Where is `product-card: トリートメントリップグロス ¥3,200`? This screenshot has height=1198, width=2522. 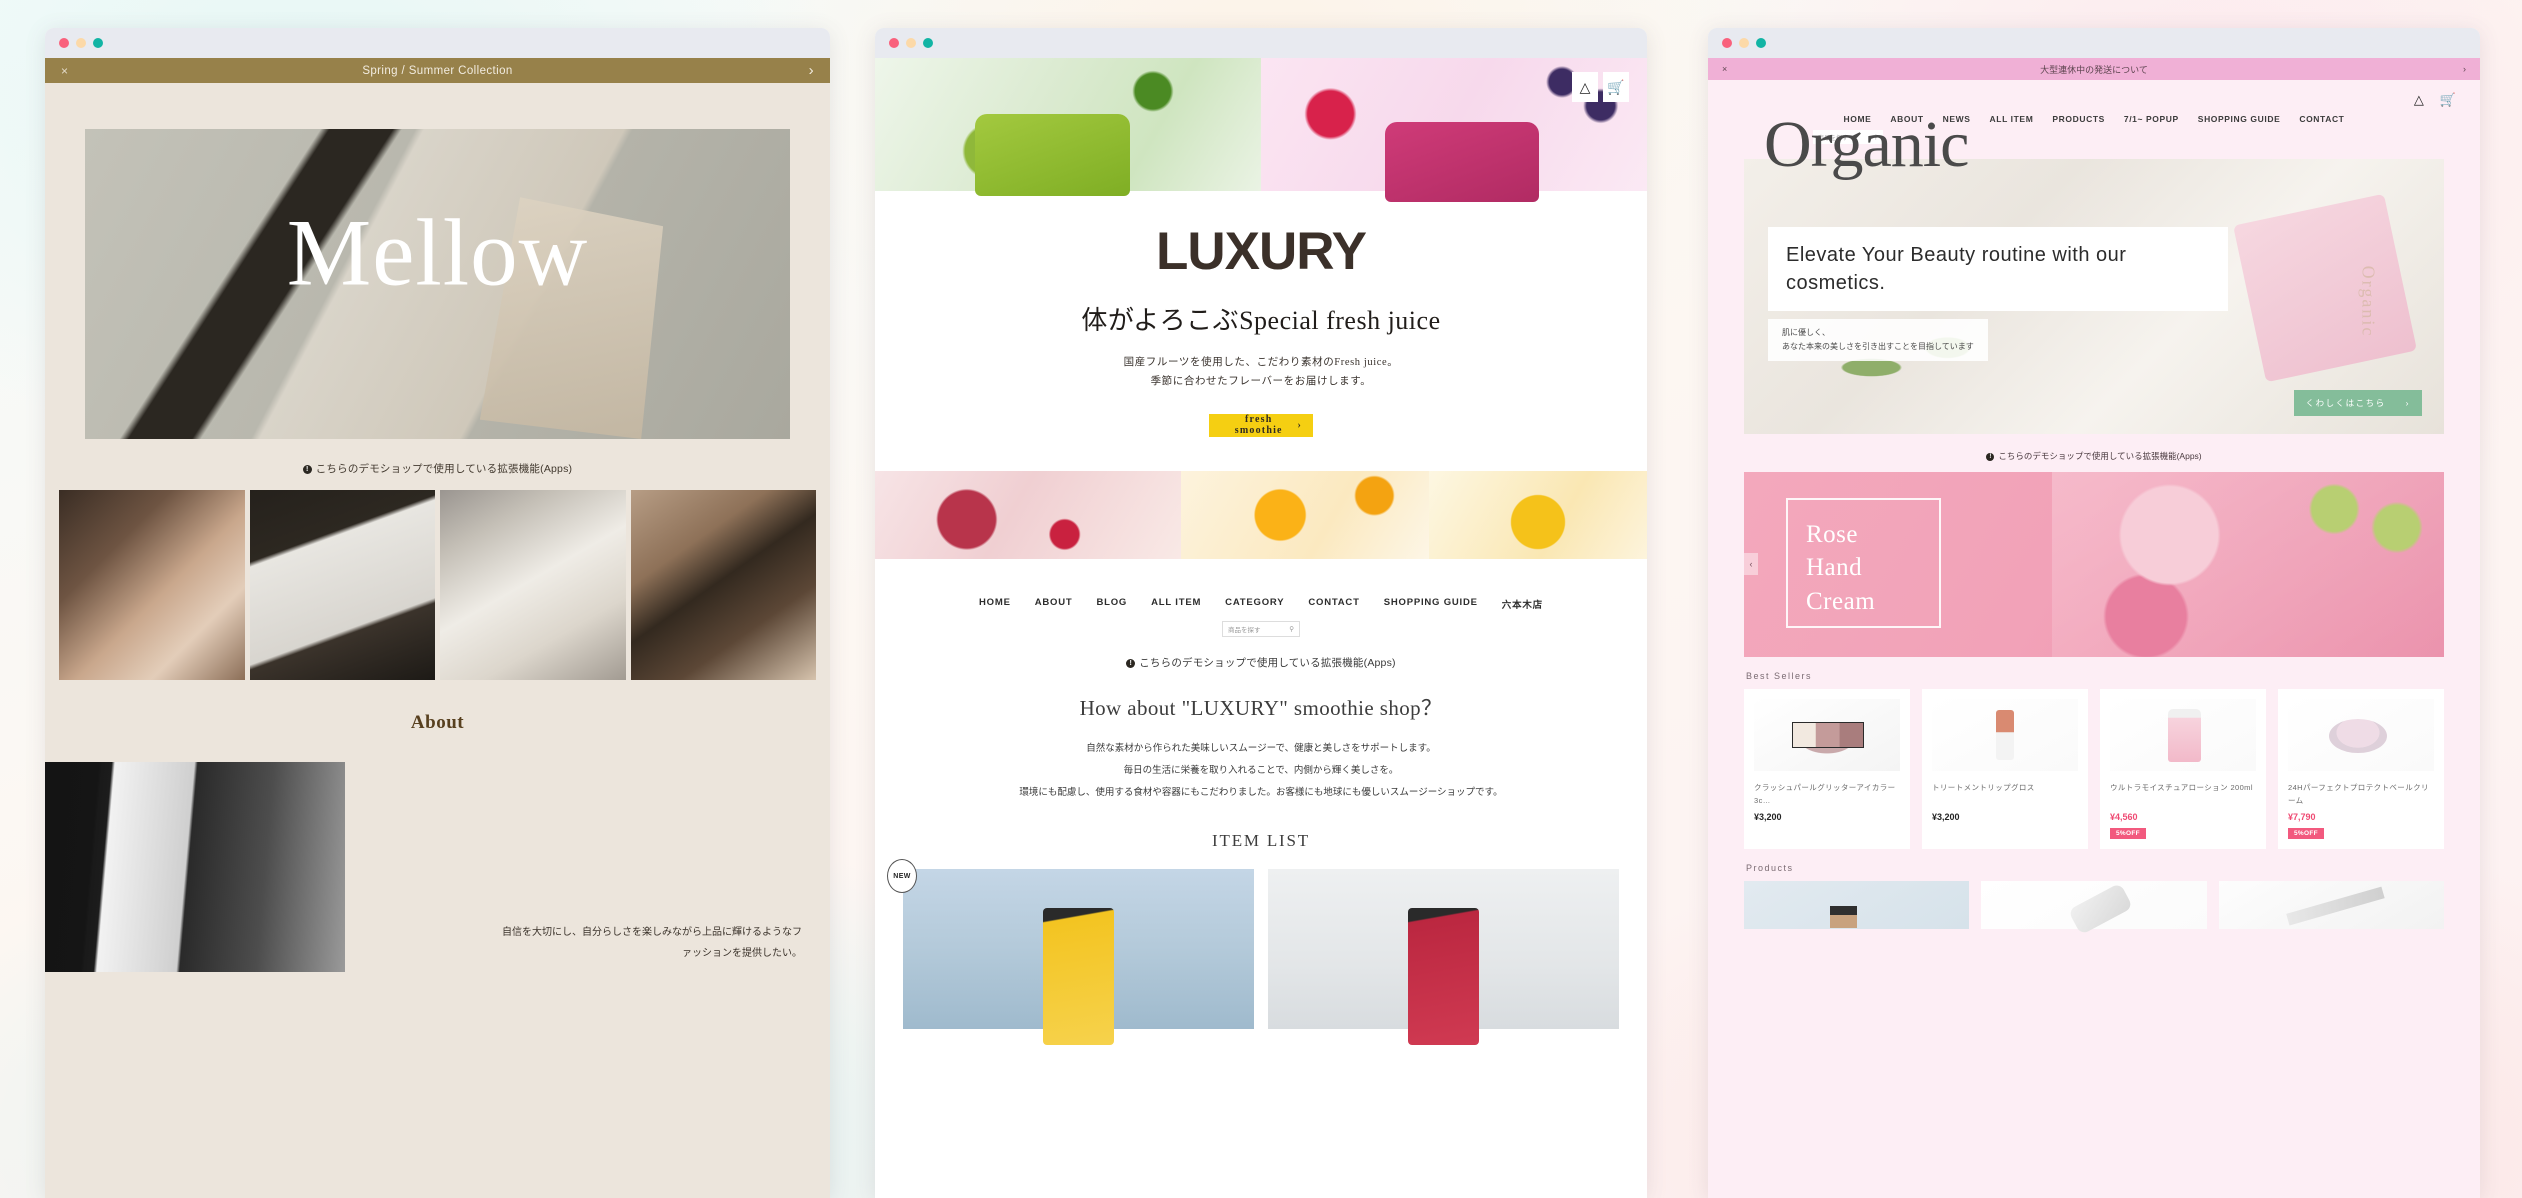
product-card: トリートメントリップグロス ¥3,200 is located at coordinates (2005, 768).